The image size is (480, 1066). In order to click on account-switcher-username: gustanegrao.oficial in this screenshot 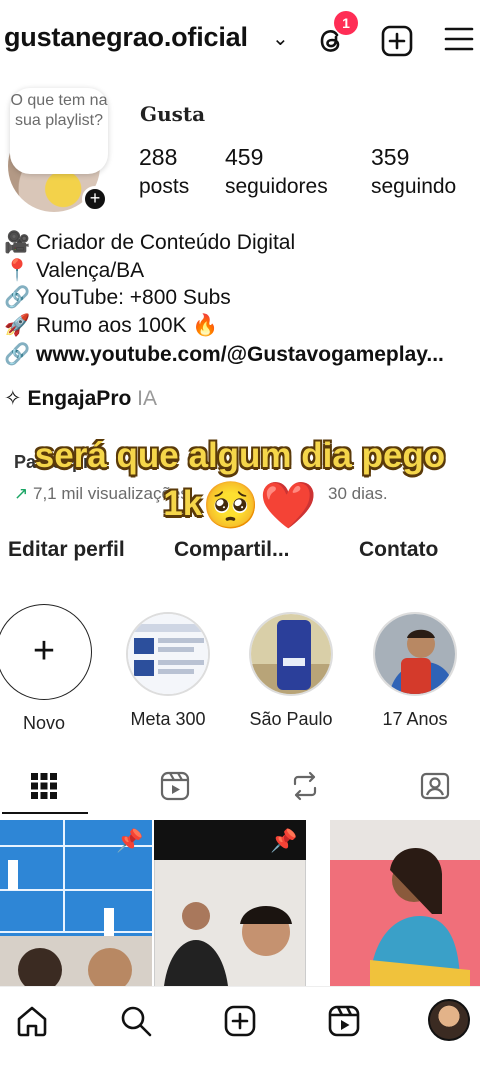, I will do `click(126, 37)`.